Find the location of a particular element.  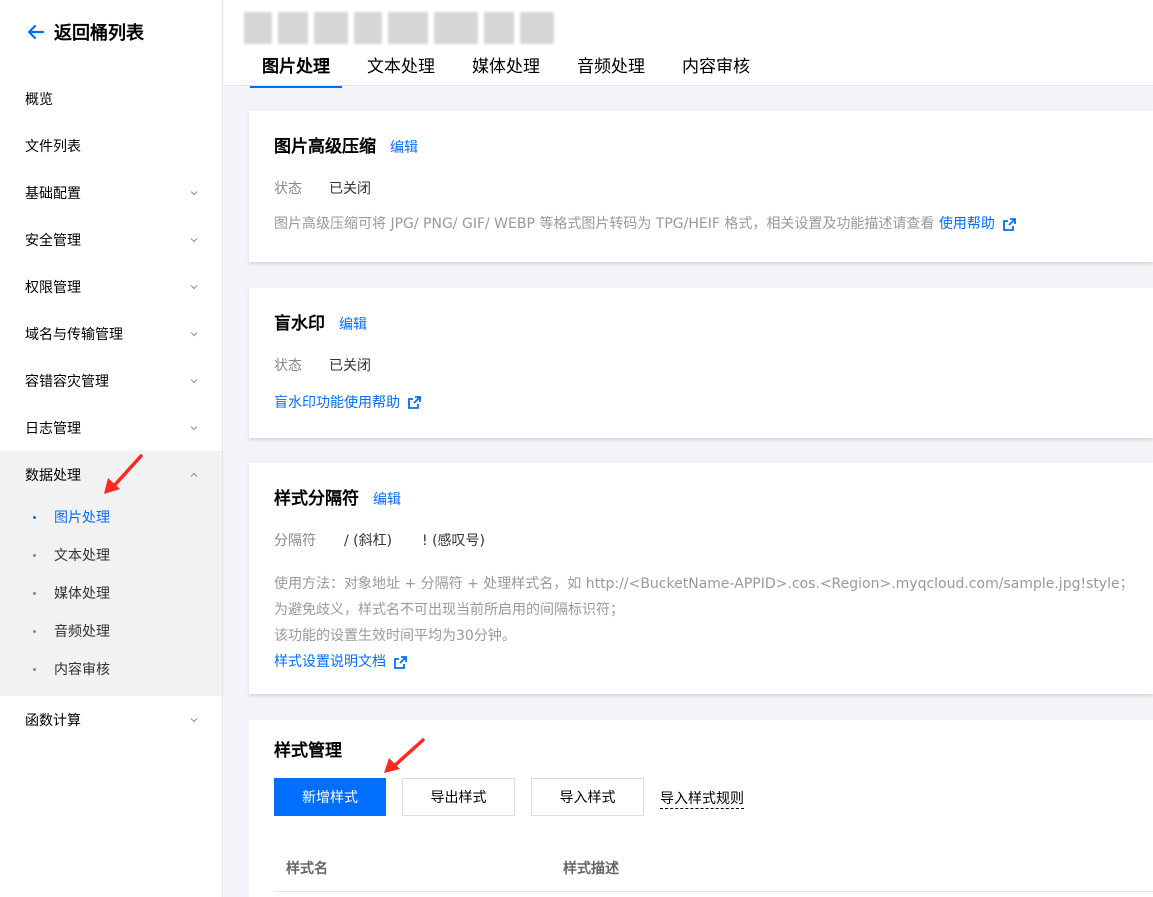

separator-card-header: 样式分隔符 编辑 is located at coordinates (337, 496).